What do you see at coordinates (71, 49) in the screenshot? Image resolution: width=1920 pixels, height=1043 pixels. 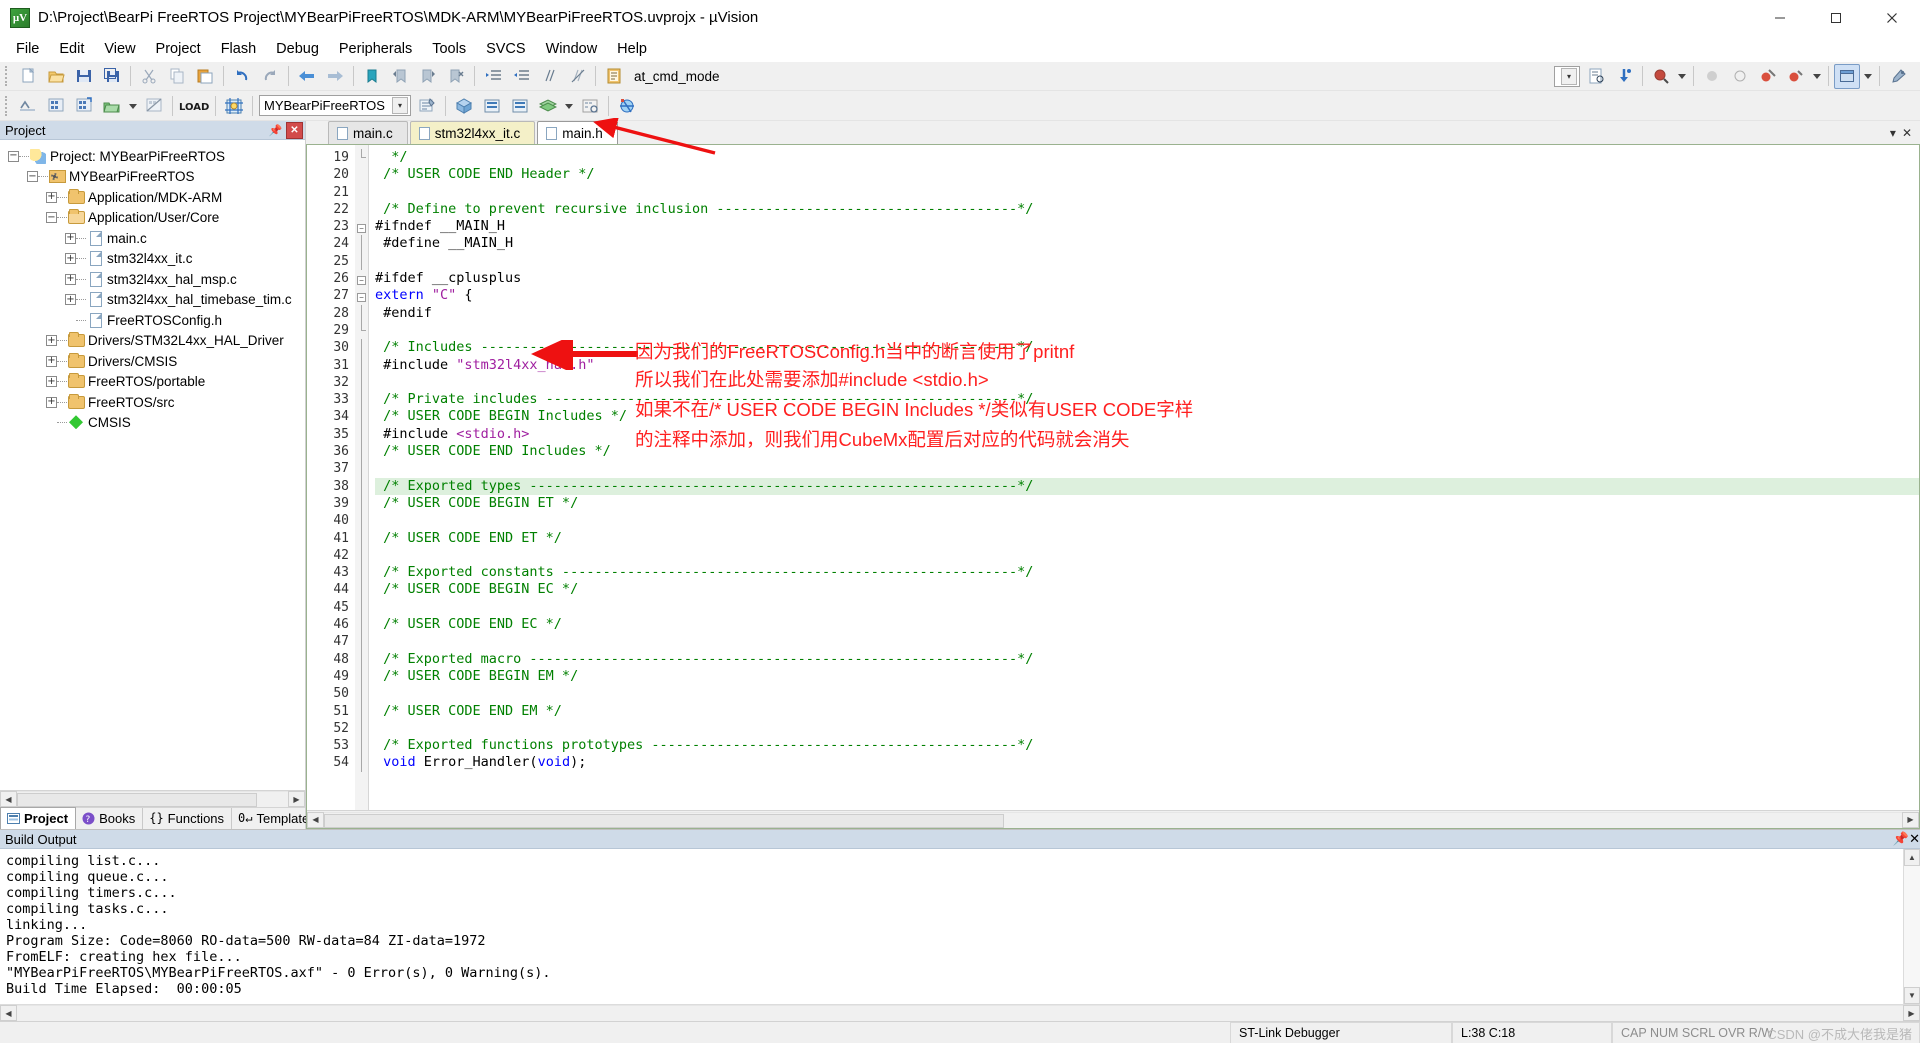 I see `menu-edit: Edit` at bounding box center [71, 49].